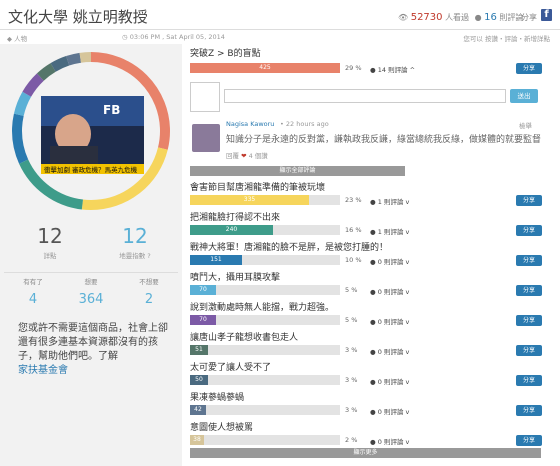  What do you see at coordinates (33, 290) in the screenshot?
I see `vote-have: 有有了 4` at bounding box center [33, 290].